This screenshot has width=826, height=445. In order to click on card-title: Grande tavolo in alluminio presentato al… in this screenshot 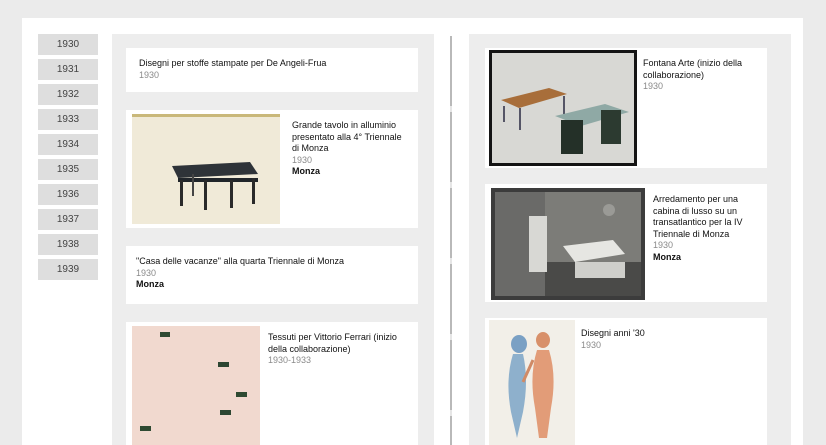, I will do `click(347, 136)`.